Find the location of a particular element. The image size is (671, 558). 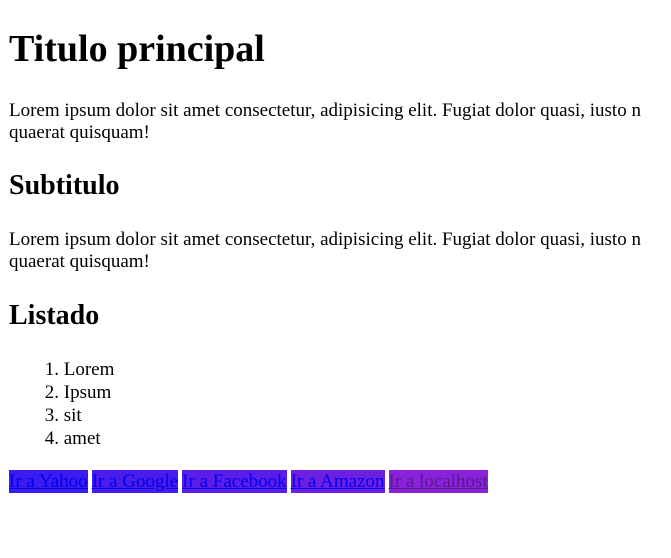

ordered-list: 1. Lorem 2. Ipsum 3. sit 4. amet is located at coordinates (62, 404).